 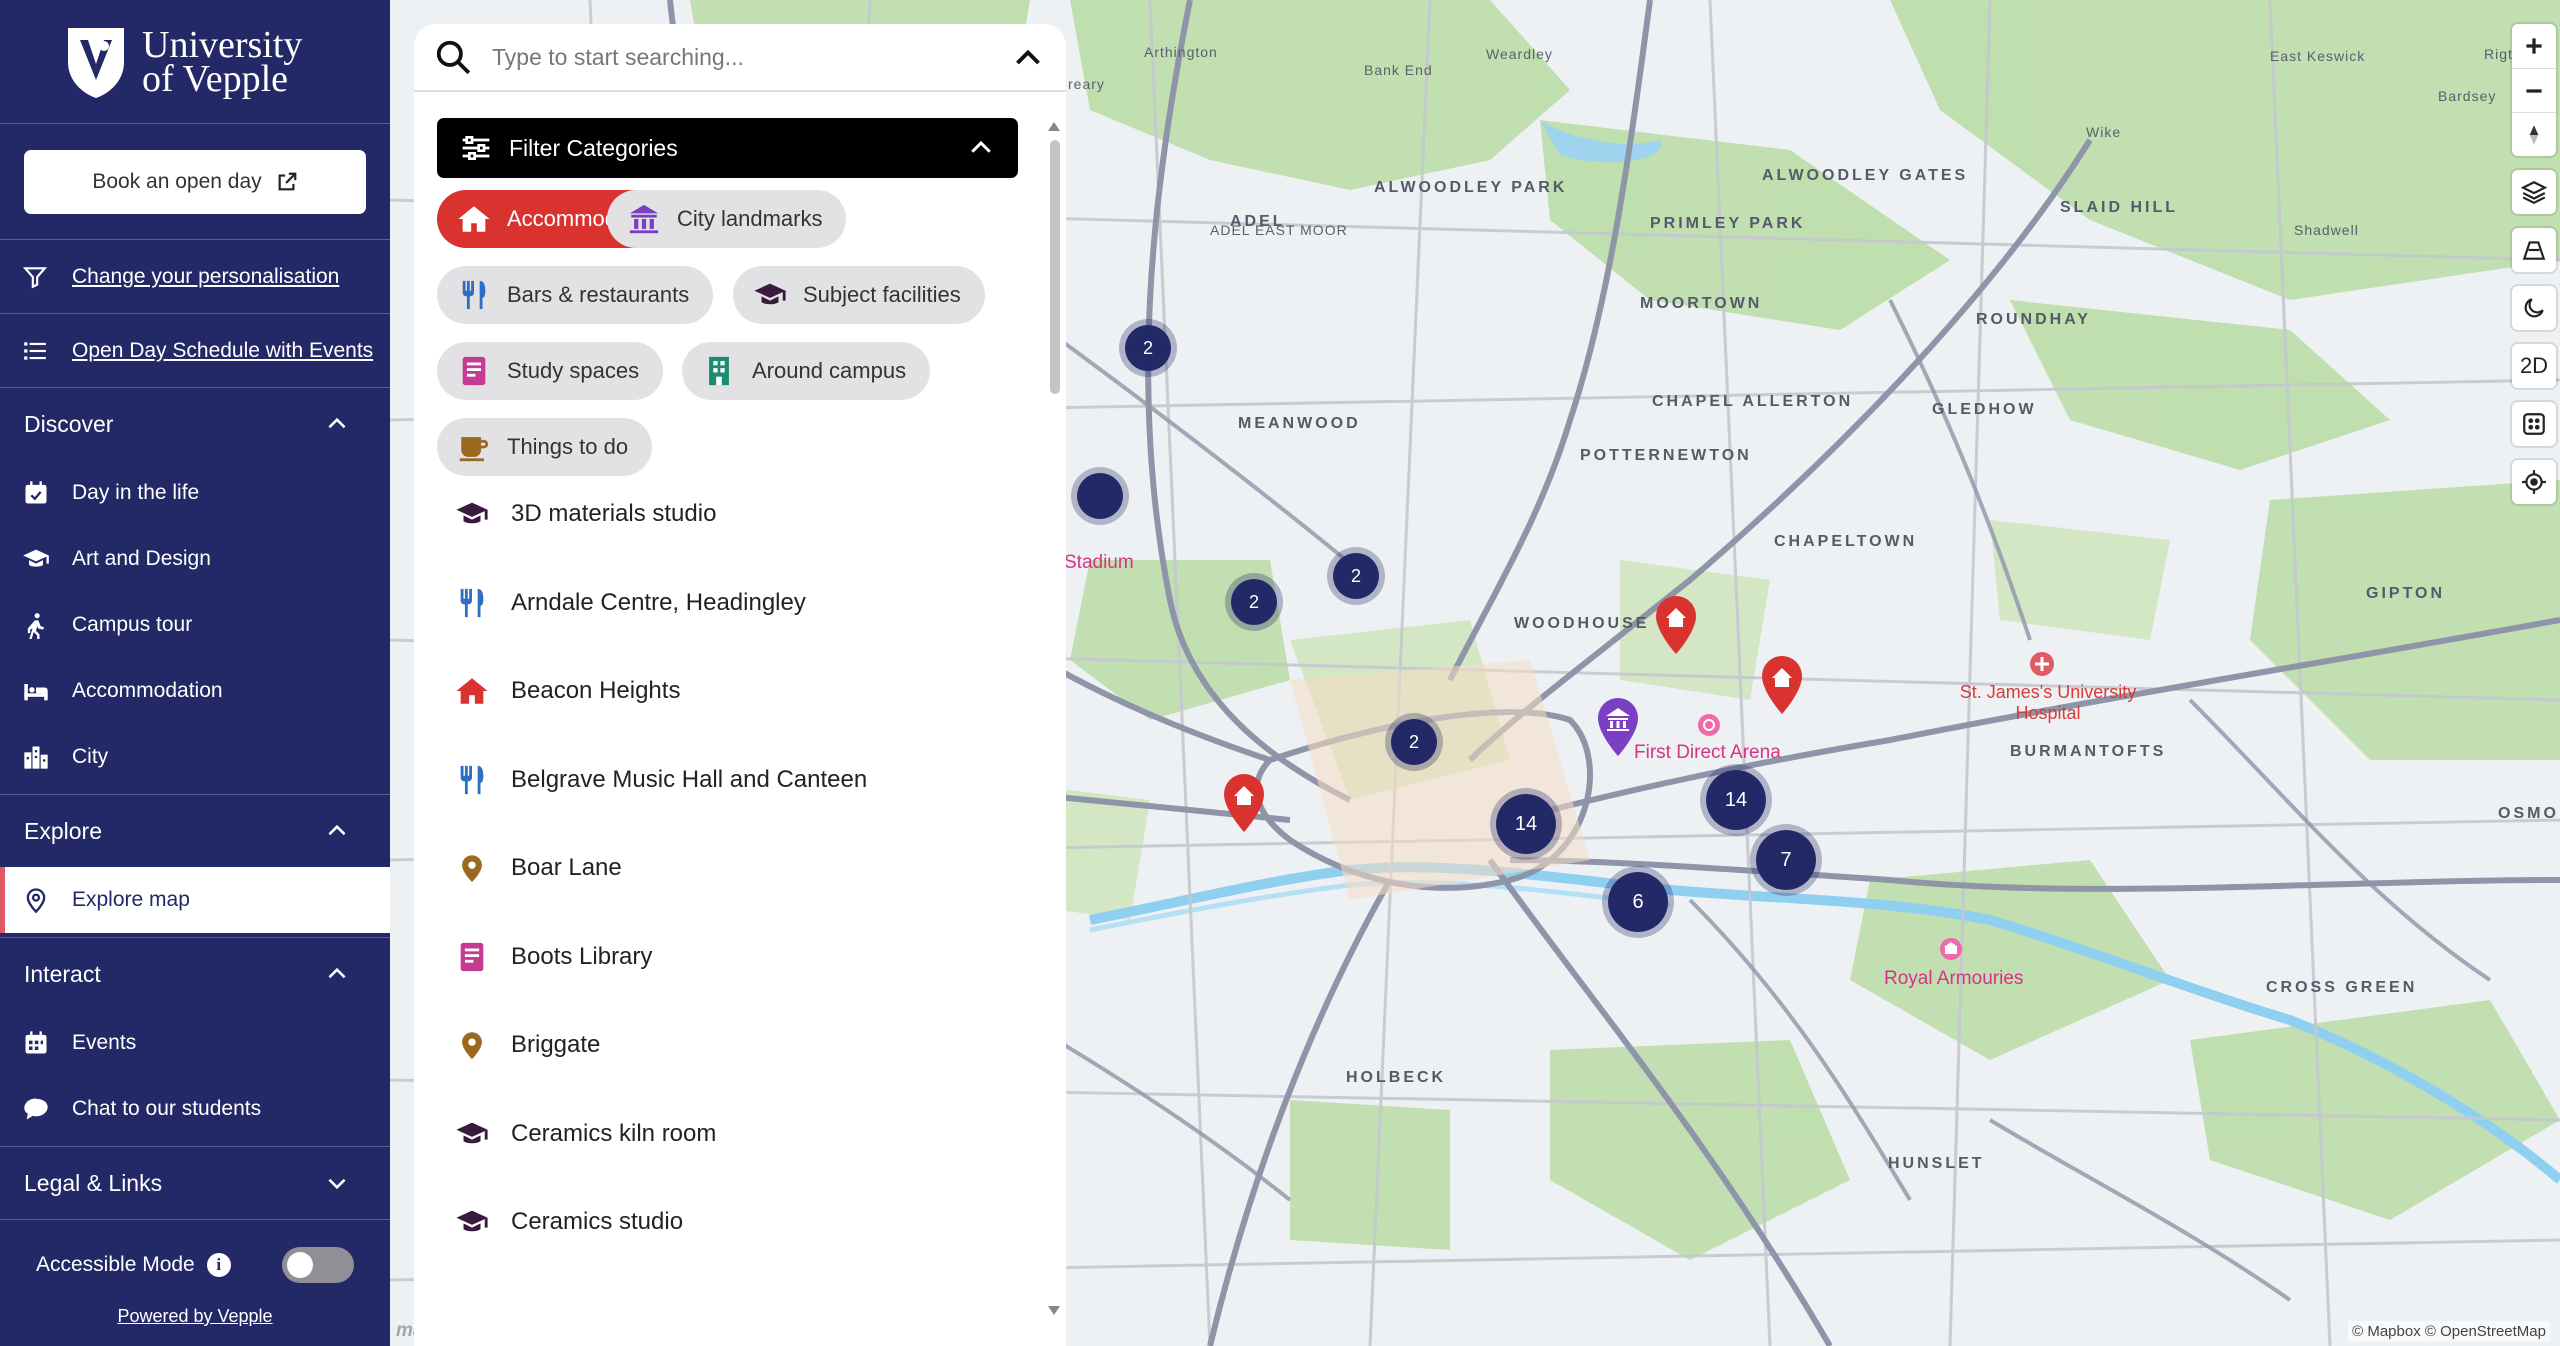 I want to click on minus-icon, so click(x=2534, y=90).